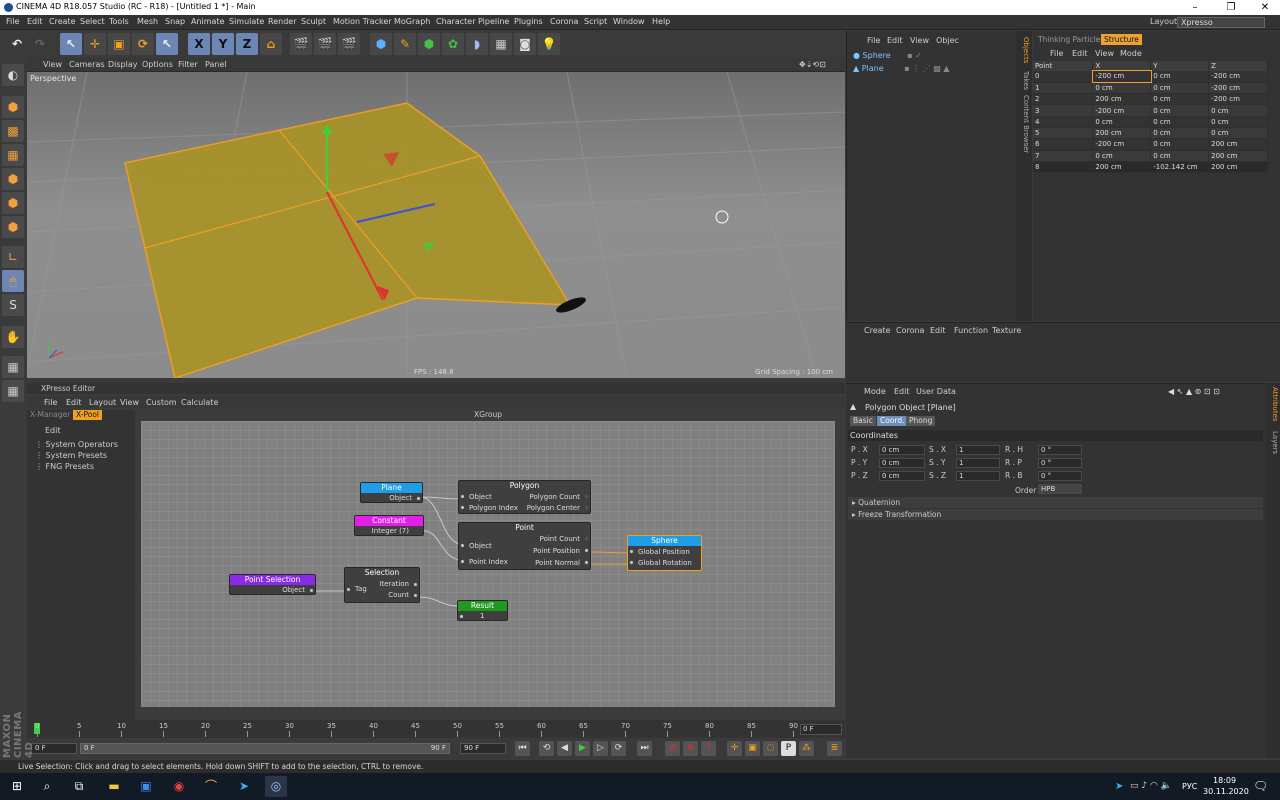 This screenshot has width=1280, height=800. What do you see at coordinates (582, 748) in the screenshot?
I see `play-icon: ▶` at bounding box center [582, 748].